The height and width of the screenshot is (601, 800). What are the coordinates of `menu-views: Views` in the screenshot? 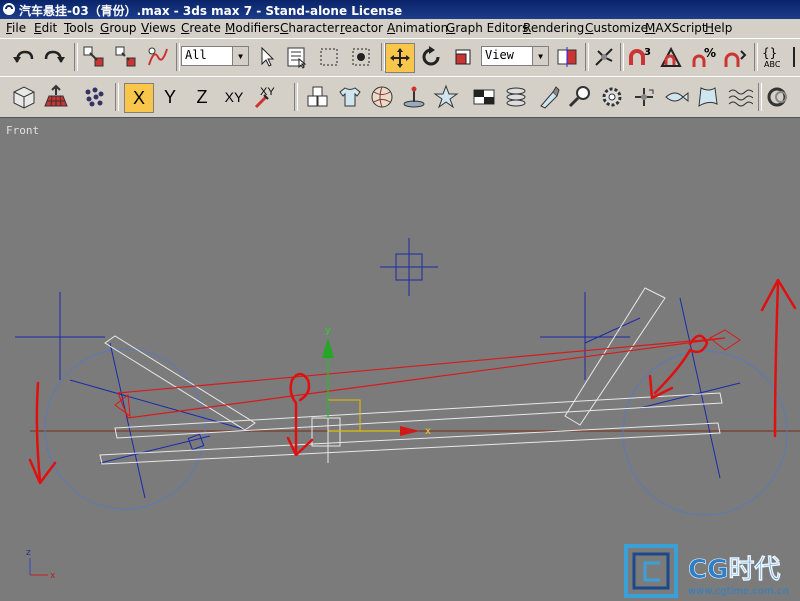 It's located at (158, 28).